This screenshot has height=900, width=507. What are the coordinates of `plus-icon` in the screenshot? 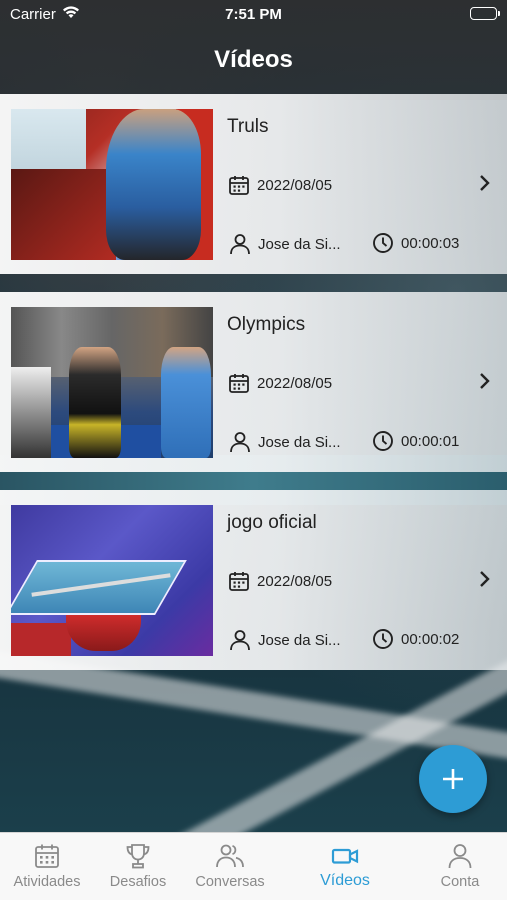 It's located at (453, 779).